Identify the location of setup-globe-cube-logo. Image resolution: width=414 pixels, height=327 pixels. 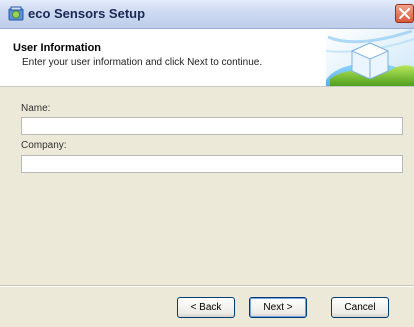
(370, 57).